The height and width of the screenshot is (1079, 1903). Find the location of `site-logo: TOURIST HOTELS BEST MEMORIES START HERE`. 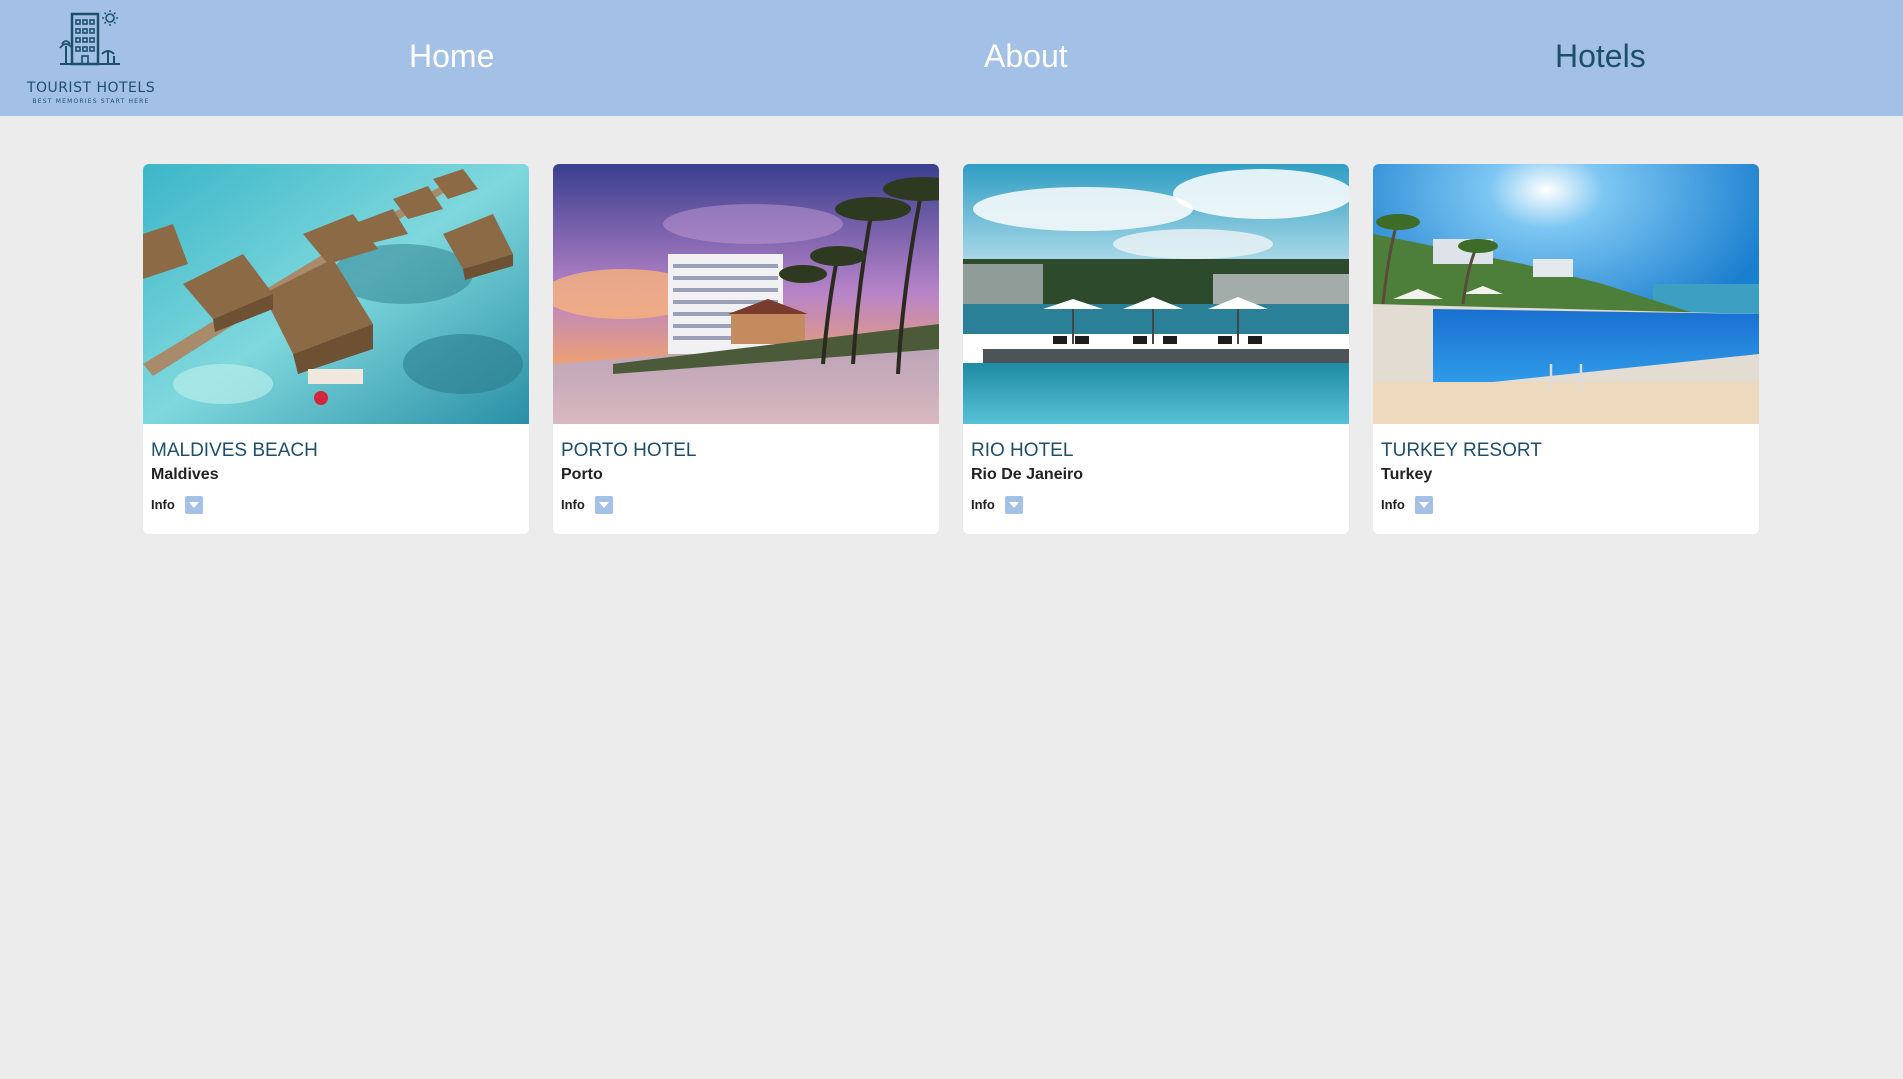

site-logo: TOURIST HOTELS BEST MEMORIES START HERE is located at coordinates (91, 58).